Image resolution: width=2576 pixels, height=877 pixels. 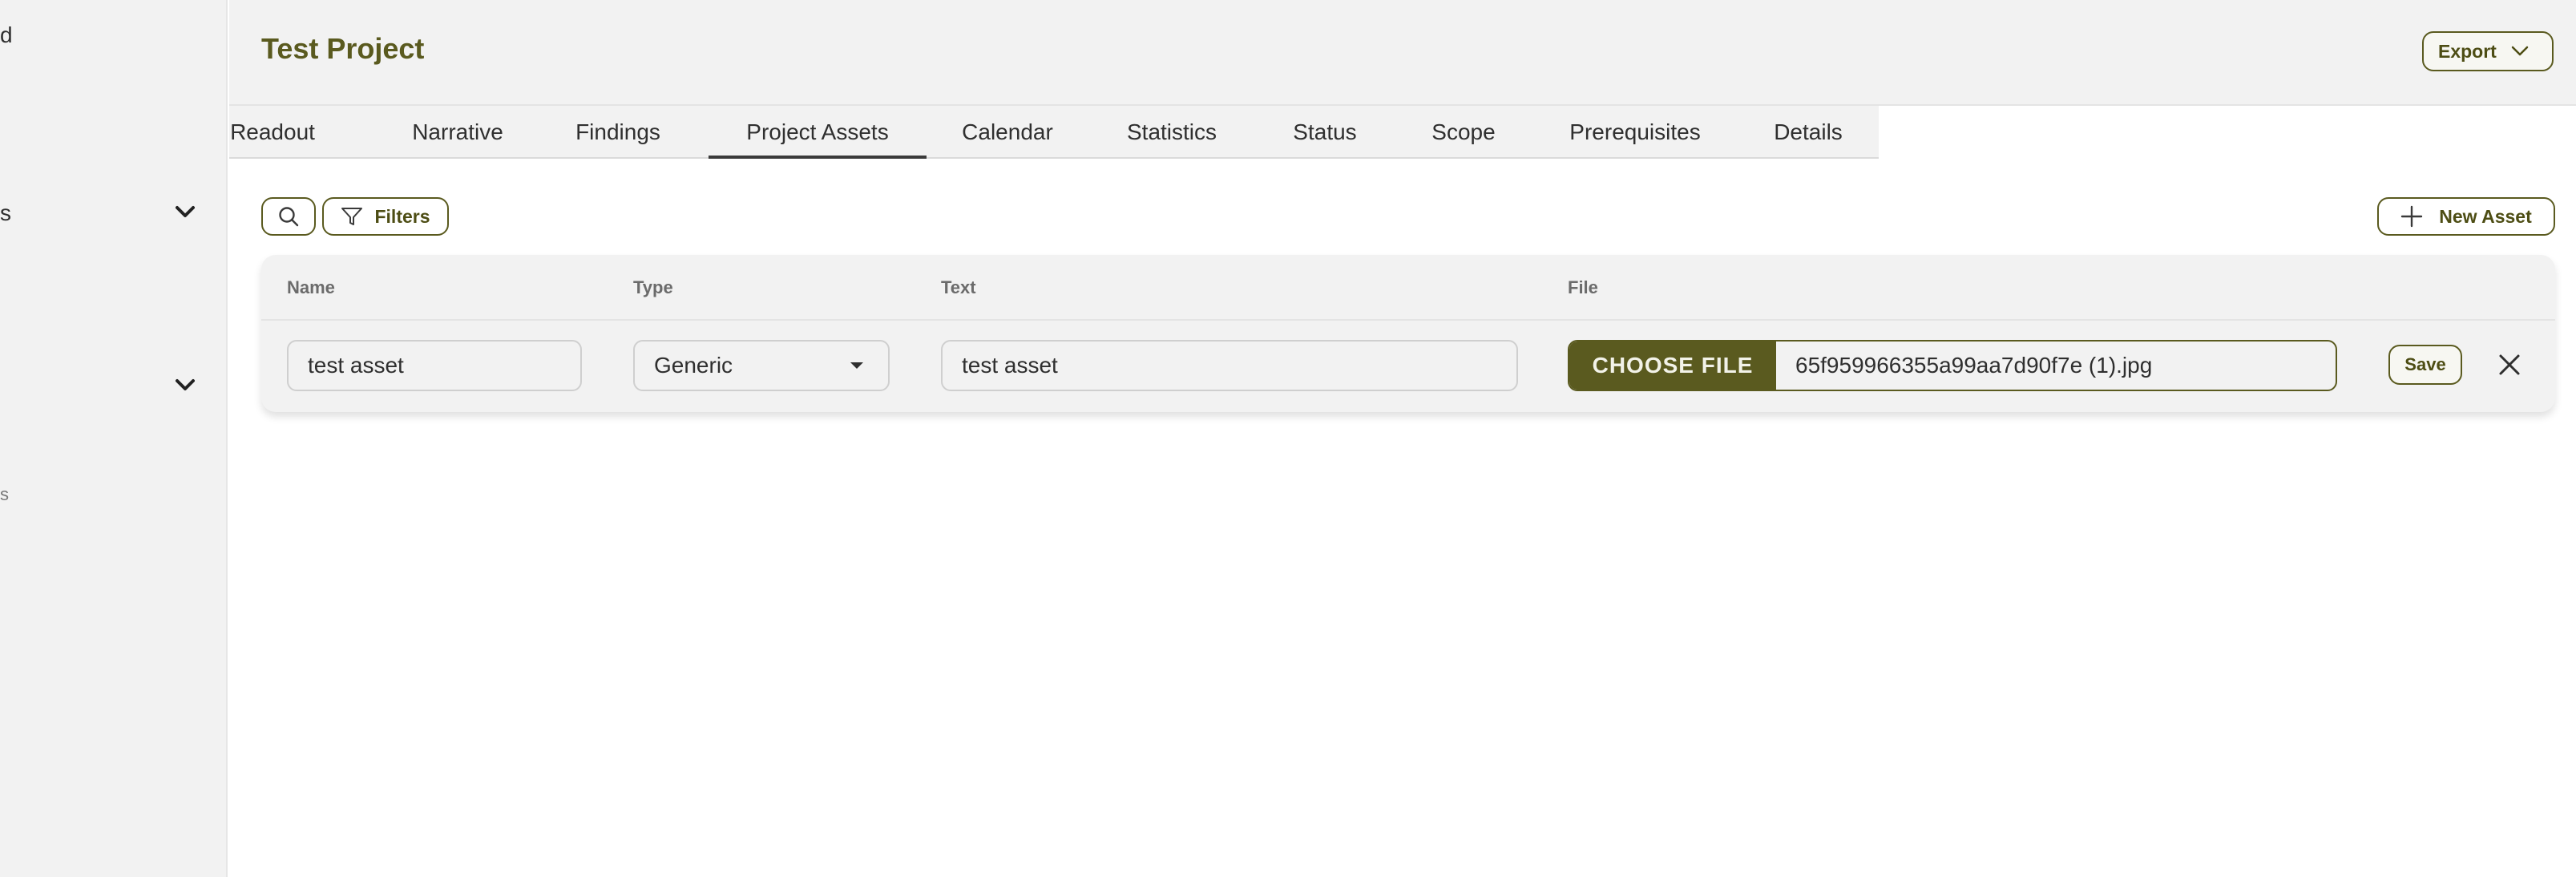 What do you see at coordinates (959, 287) in the screenshot?
I see `column-header-text: Text` at bounding box center [959, 287].